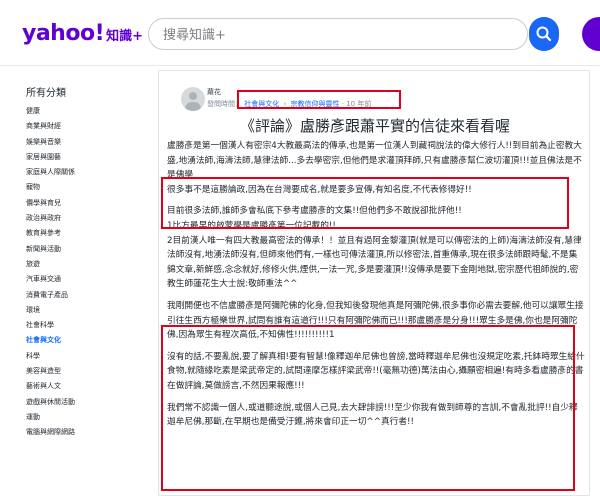  I want to click on sidebar-item-active: 社會與文化, so click(50, 340).